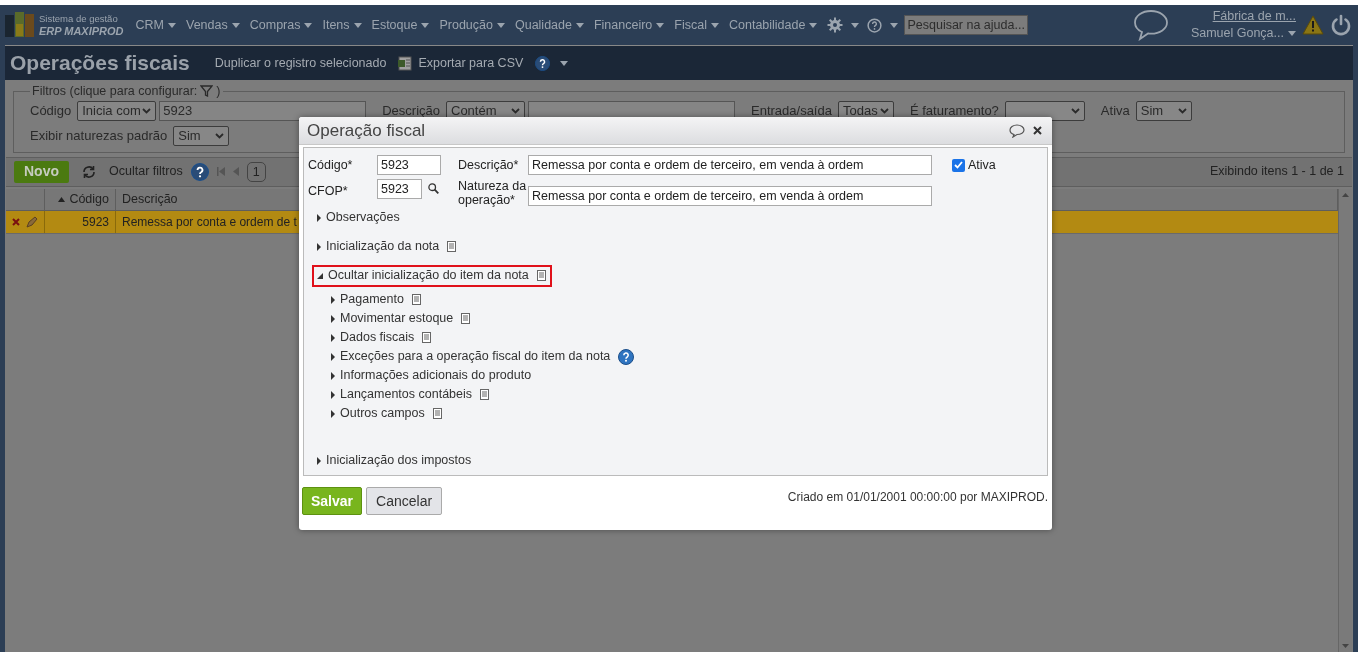 Image resolution: width=1358 pixels, height=652 pixels. What do you see at coordinates (360, 217) in the screenshot?
I see `section-toggle: Observações` at bounding box center [360, 217].